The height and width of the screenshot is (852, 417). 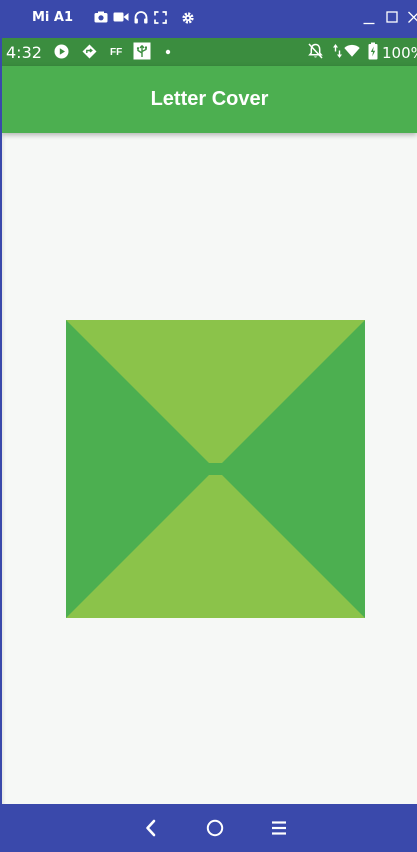 I want to click on wifi-icon, so click(x=352, y=50).